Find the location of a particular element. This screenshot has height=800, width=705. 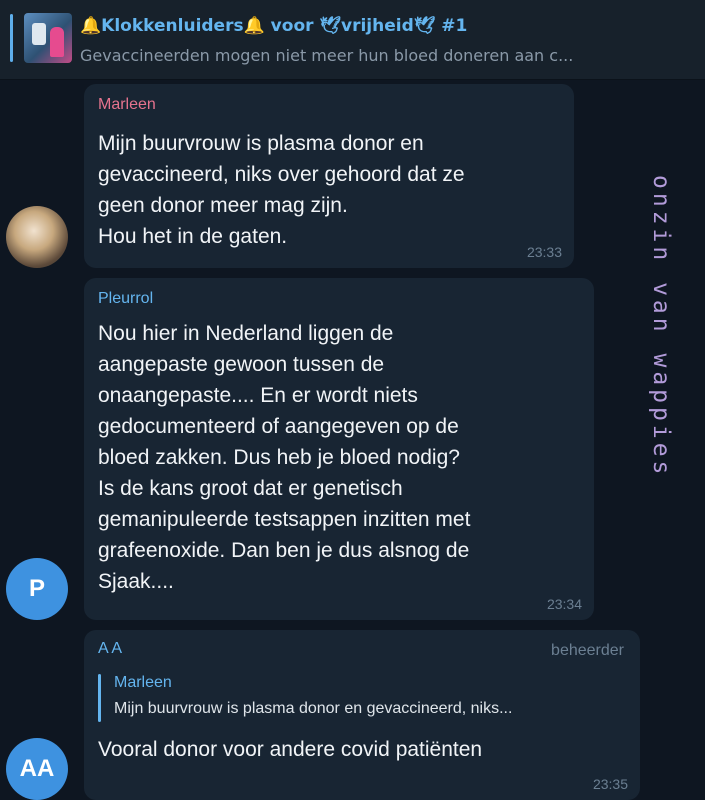

reply-indicator-bar is located at coordinates (99, 698).